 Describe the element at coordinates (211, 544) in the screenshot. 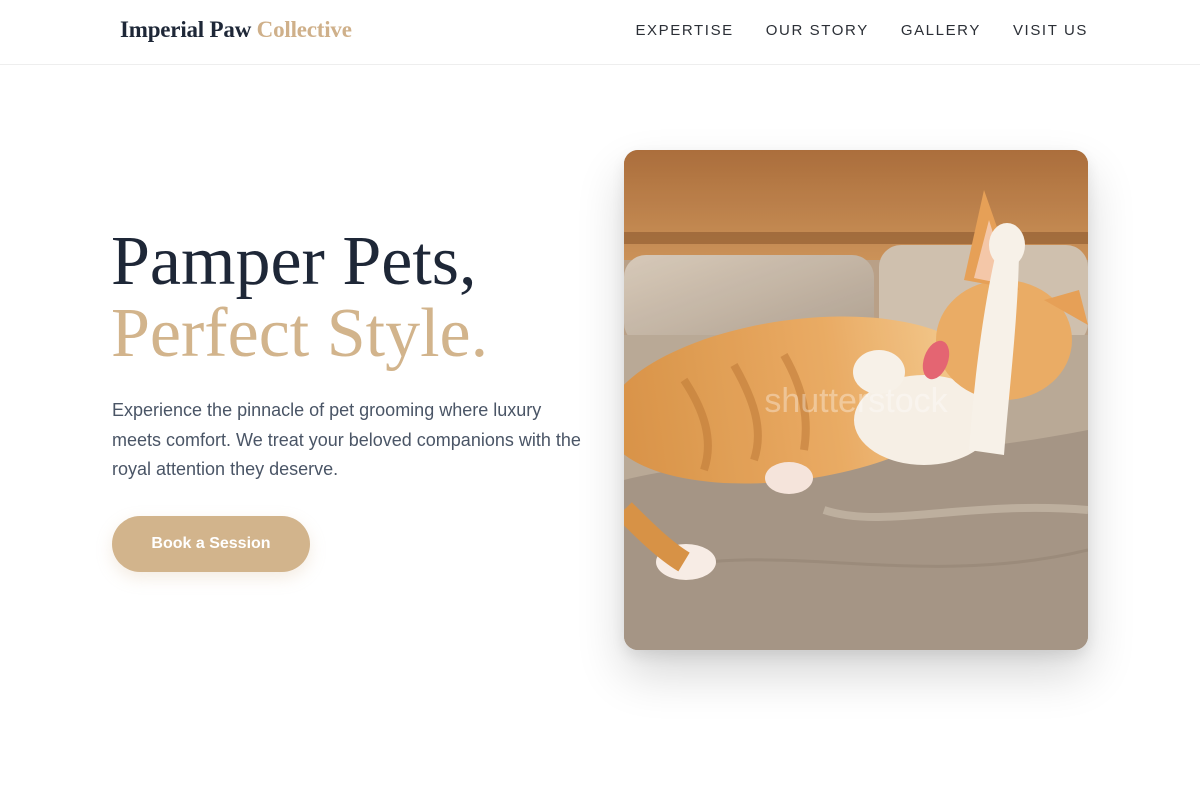

I see `book-session-button: Book a Session` at that location.